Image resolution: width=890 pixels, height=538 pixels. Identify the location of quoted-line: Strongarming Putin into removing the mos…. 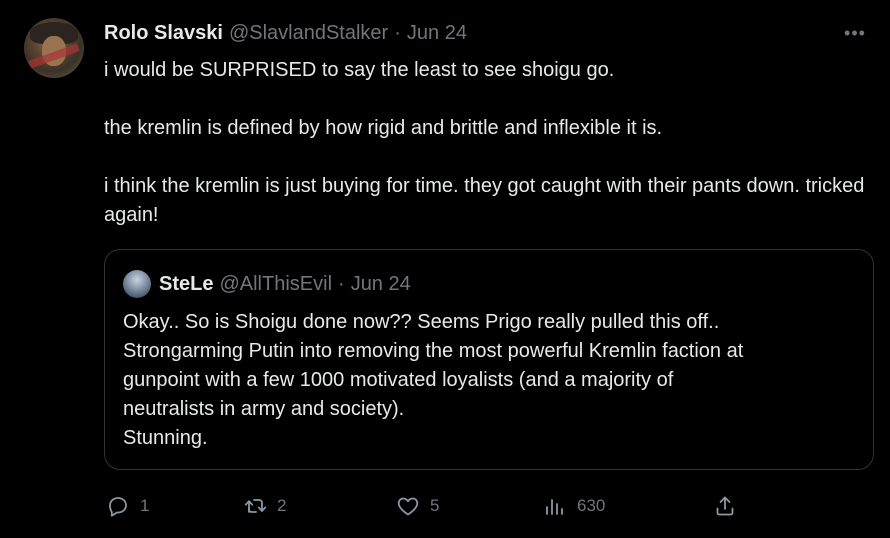
(433, 351).